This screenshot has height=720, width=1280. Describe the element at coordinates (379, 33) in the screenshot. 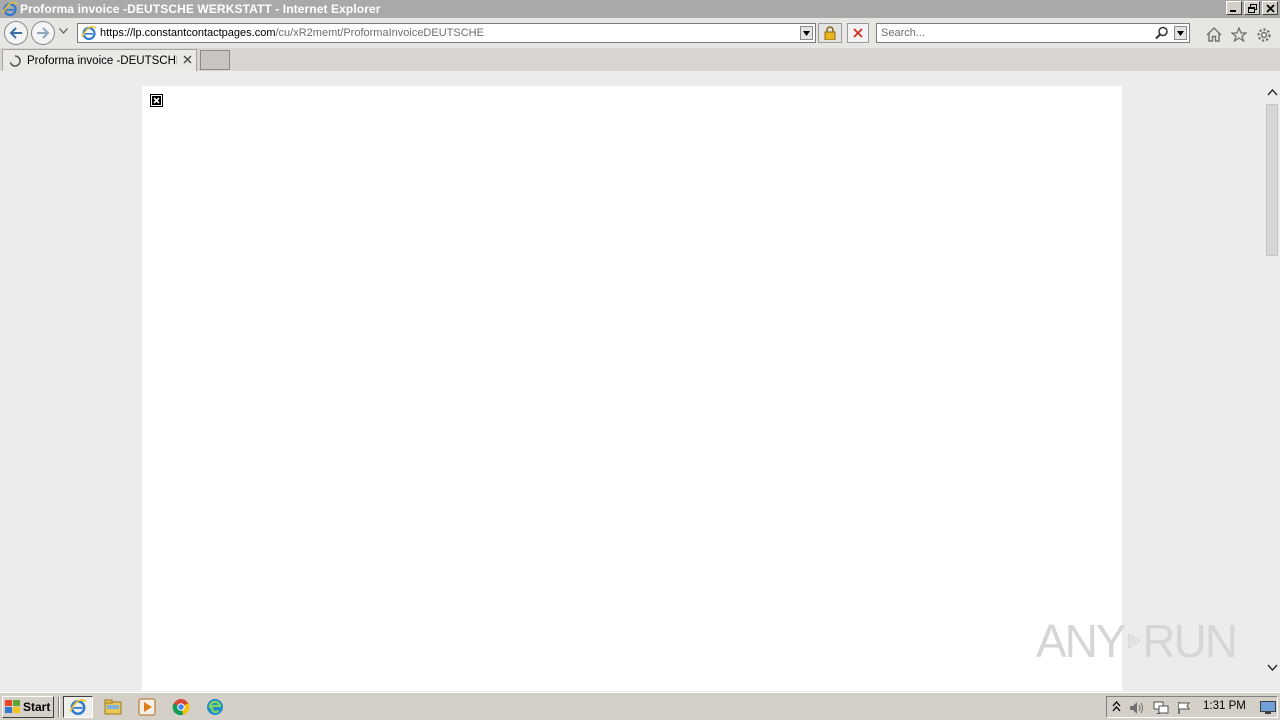

I see `url-path: /cu/xR2memt/ProformaInvoiceDEUTSCHE` at that location.